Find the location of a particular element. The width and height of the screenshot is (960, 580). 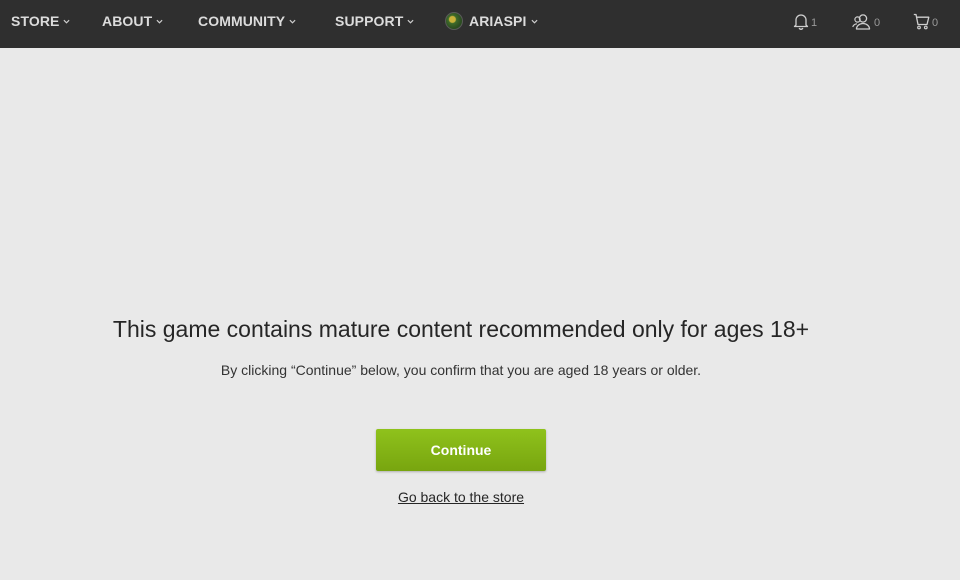

nav-support-menu: SUPPORT is located at coordinates (374, 21).